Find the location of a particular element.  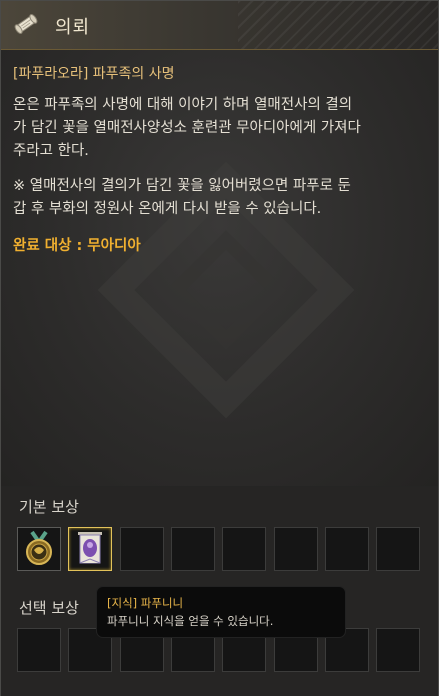

quest-name: [파푸라오라] 파푸족의 사명 is located at coordinates (94, 74).